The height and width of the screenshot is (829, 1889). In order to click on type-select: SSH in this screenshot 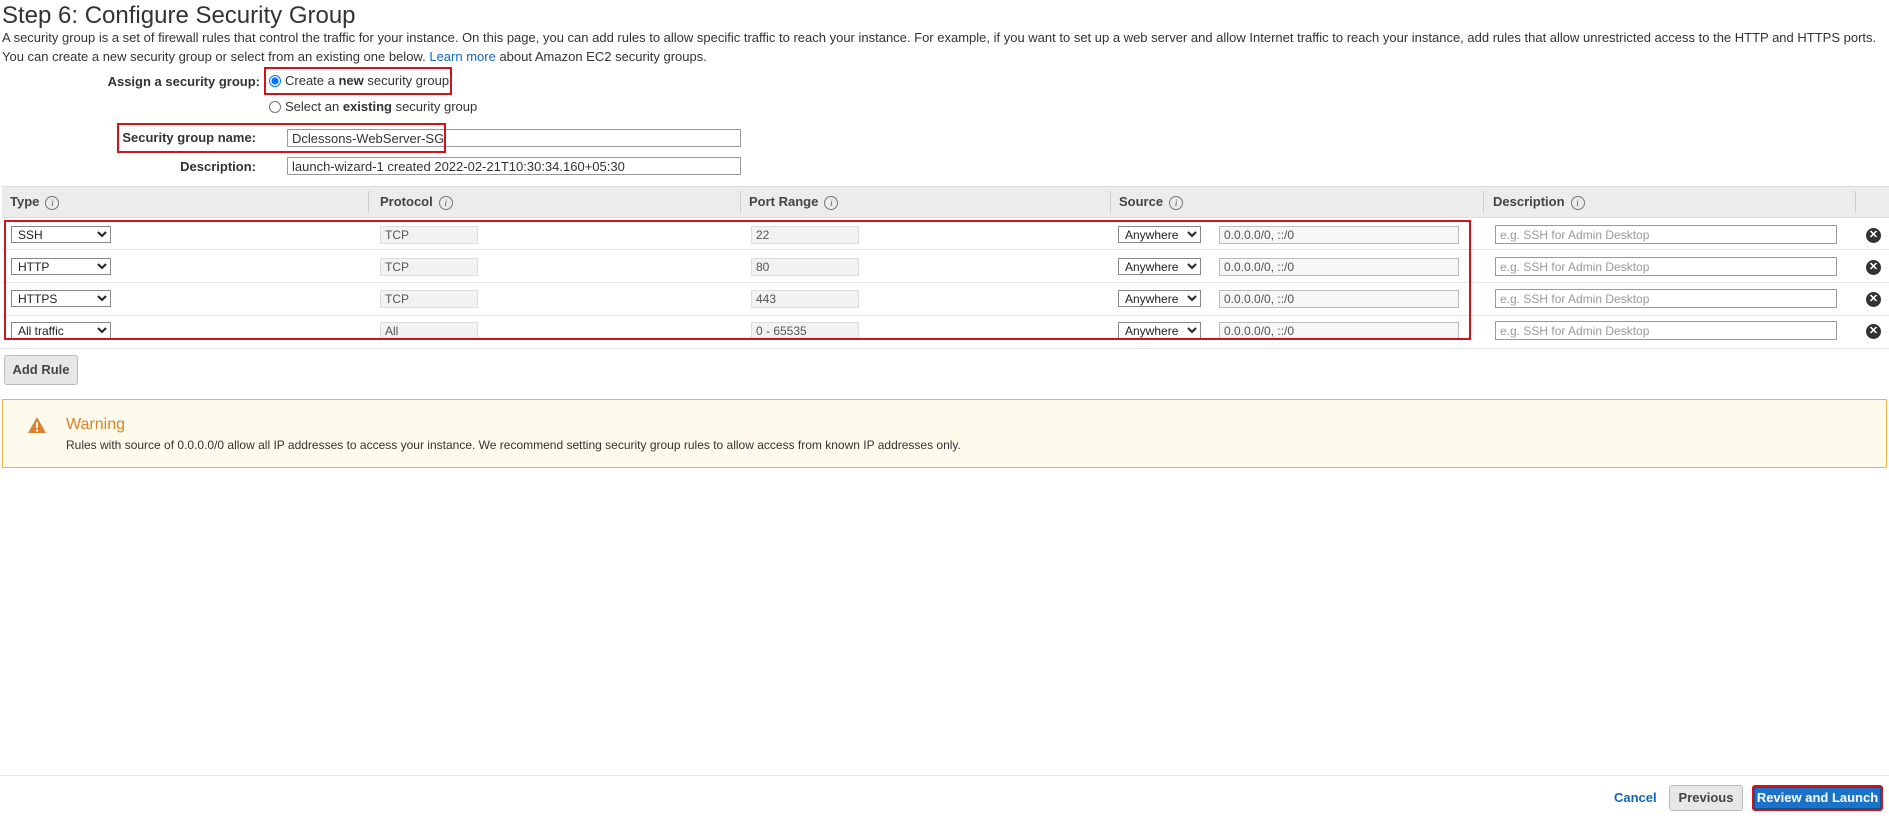, I will do `click(61, 234)`.